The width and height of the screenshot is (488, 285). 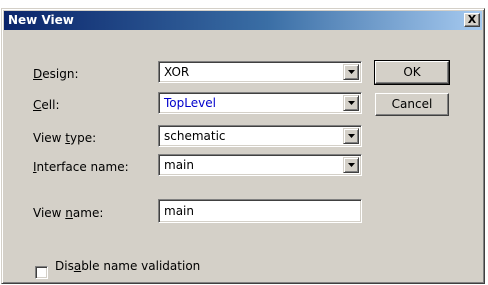 What do you see at coordinates (260, 103) in the screenshot?
I see `cell-dropdown: TopLevel` at bounding box center [260, 103].